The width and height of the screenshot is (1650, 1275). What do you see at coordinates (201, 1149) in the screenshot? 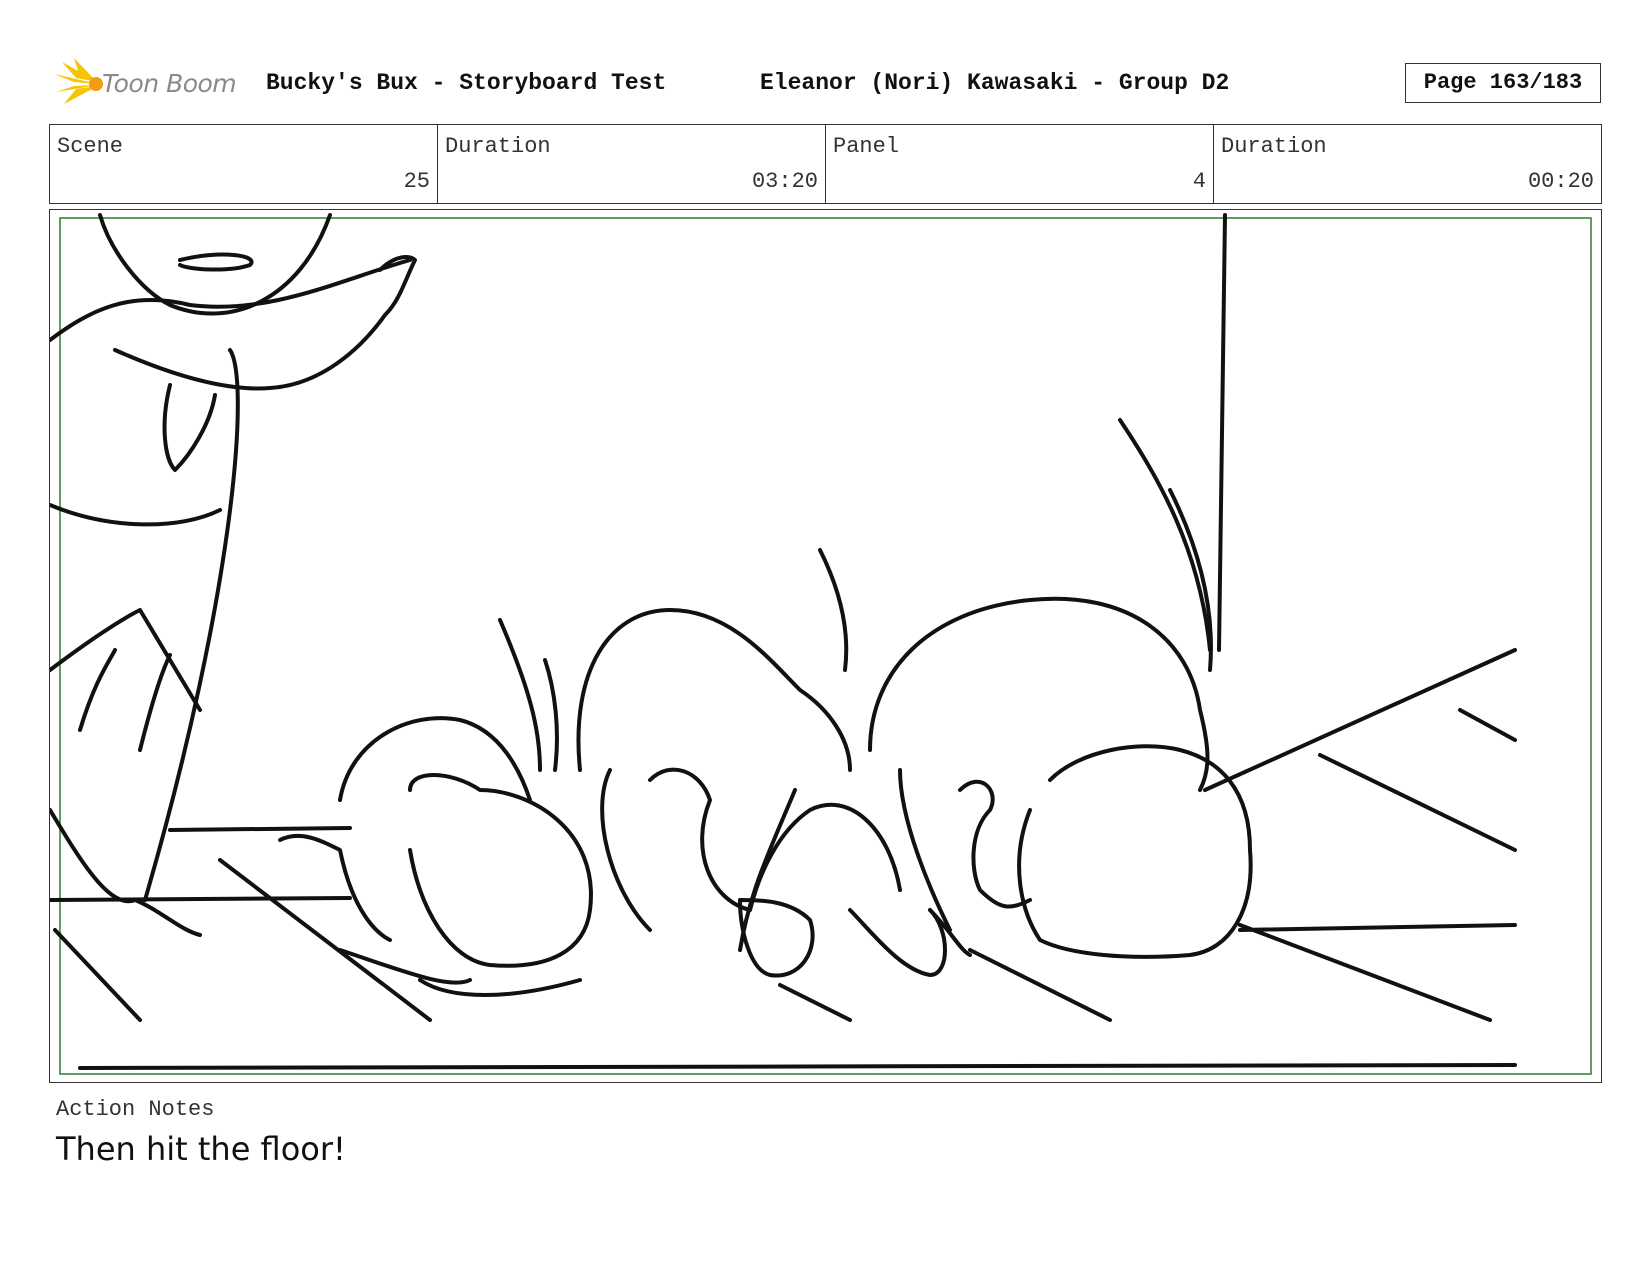
I see `action-notes-text: Then hit the floor!` at bounding box center [201, 1149].